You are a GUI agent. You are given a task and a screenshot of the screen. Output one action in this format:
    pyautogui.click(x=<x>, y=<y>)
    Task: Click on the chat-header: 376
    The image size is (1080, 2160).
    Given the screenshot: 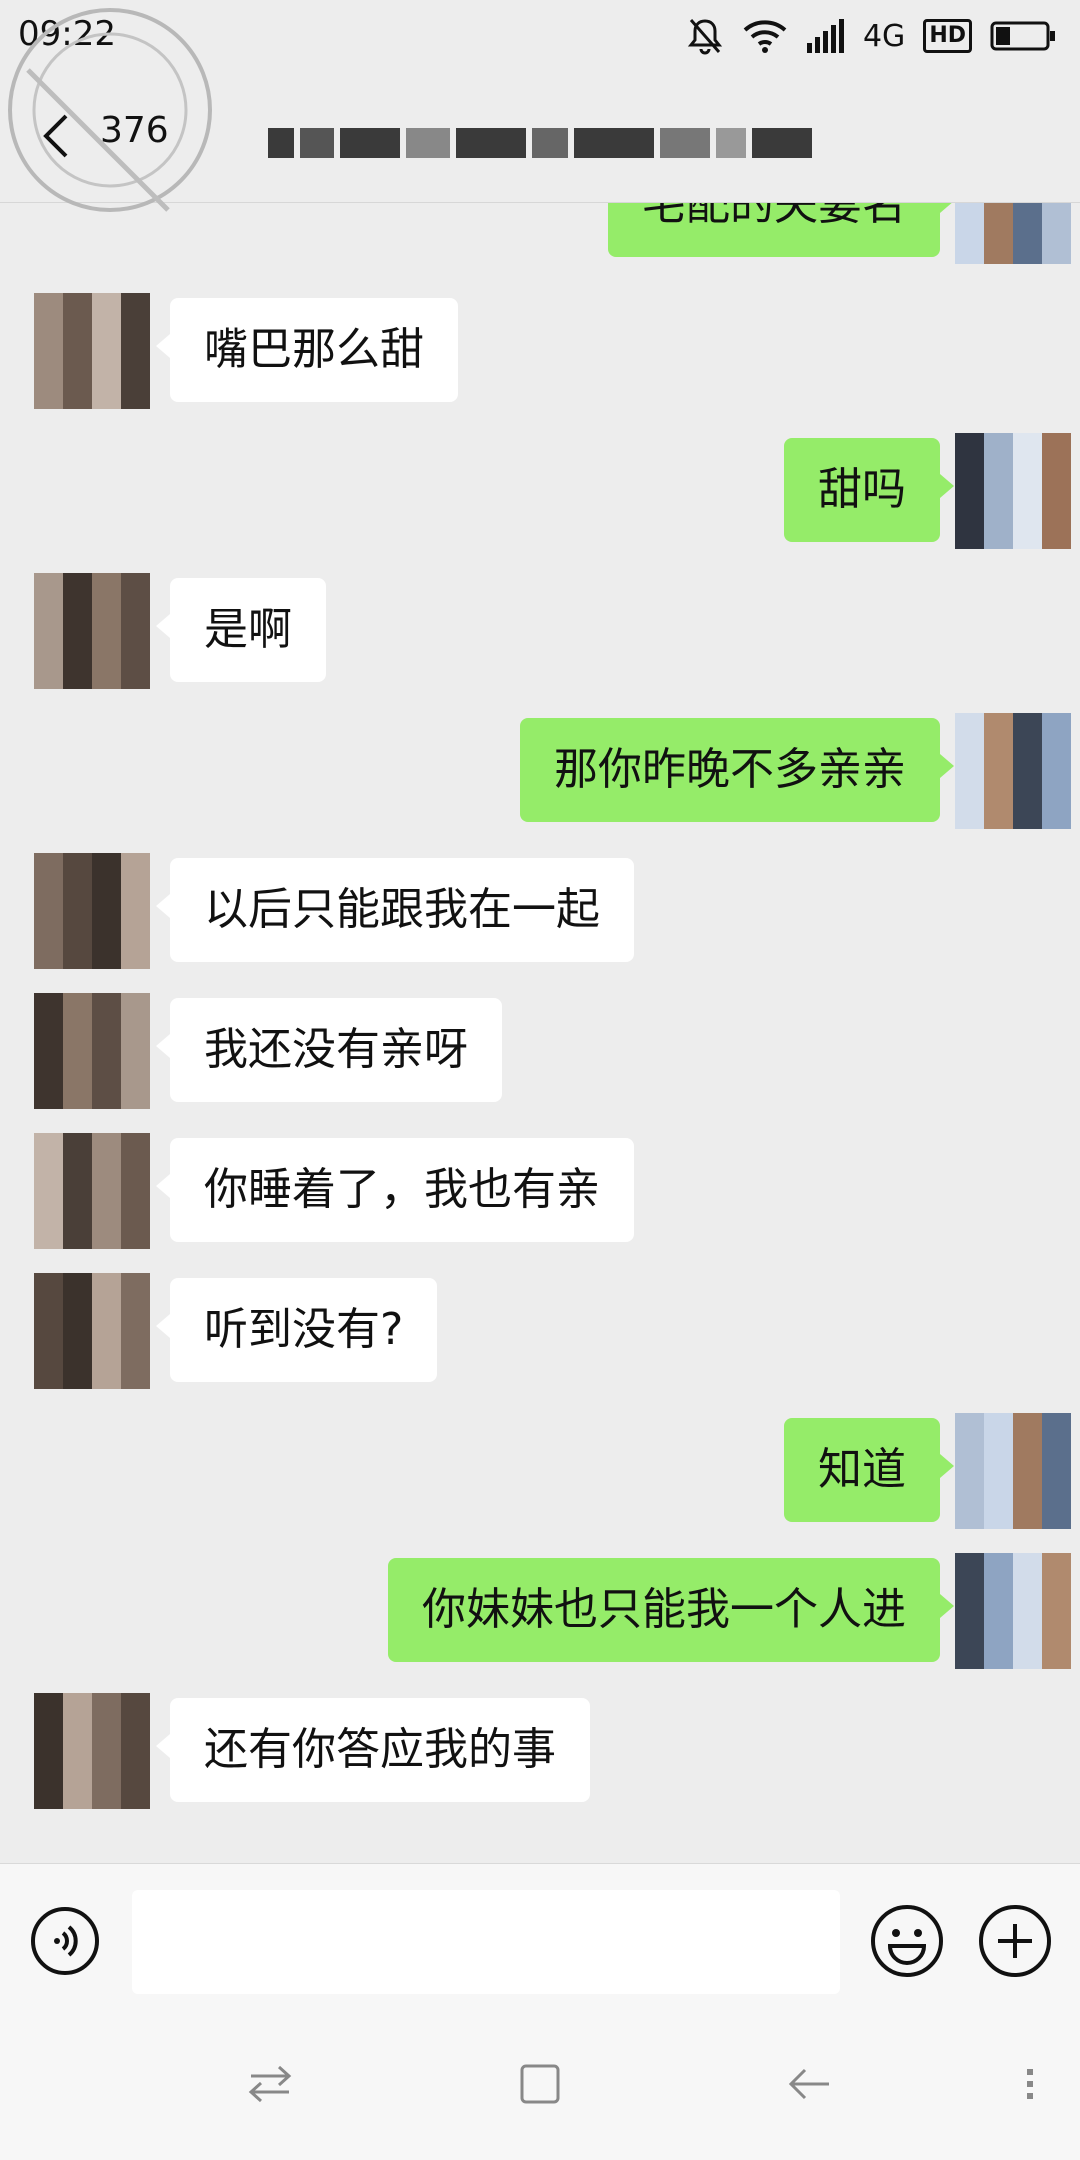 What is the action you would take?
    pyautogui.click(x=540, y=136)
    